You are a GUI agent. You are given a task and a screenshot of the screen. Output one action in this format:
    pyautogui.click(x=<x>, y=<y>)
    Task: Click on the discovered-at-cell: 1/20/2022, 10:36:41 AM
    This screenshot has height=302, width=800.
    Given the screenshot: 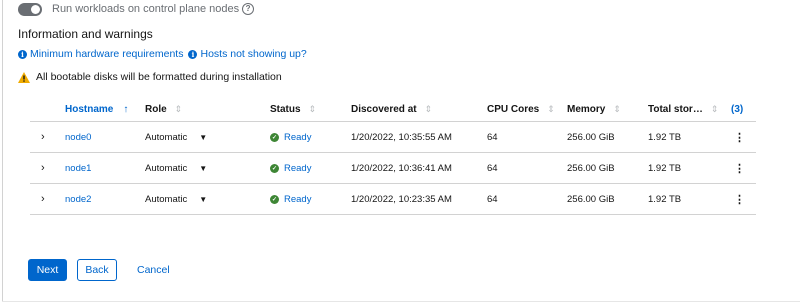 What is the action you would take?
    pyautogui.click(x=419, y=168)
    